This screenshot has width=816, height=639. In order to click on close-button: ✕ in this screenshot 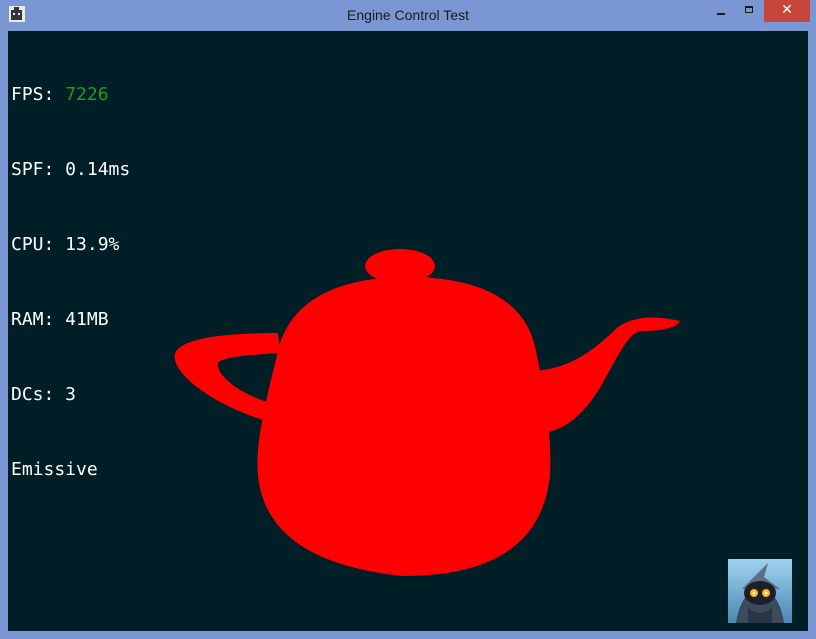, I will do `click(787, 11)`.